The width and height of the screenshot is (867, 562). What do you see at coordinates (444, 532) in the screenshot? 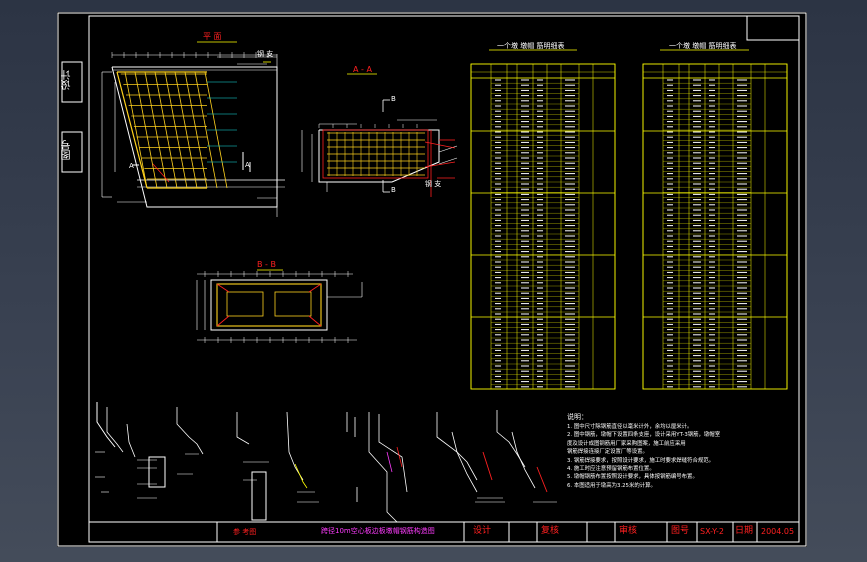
I see `title-block-frame` at bounding box center [444, 532].